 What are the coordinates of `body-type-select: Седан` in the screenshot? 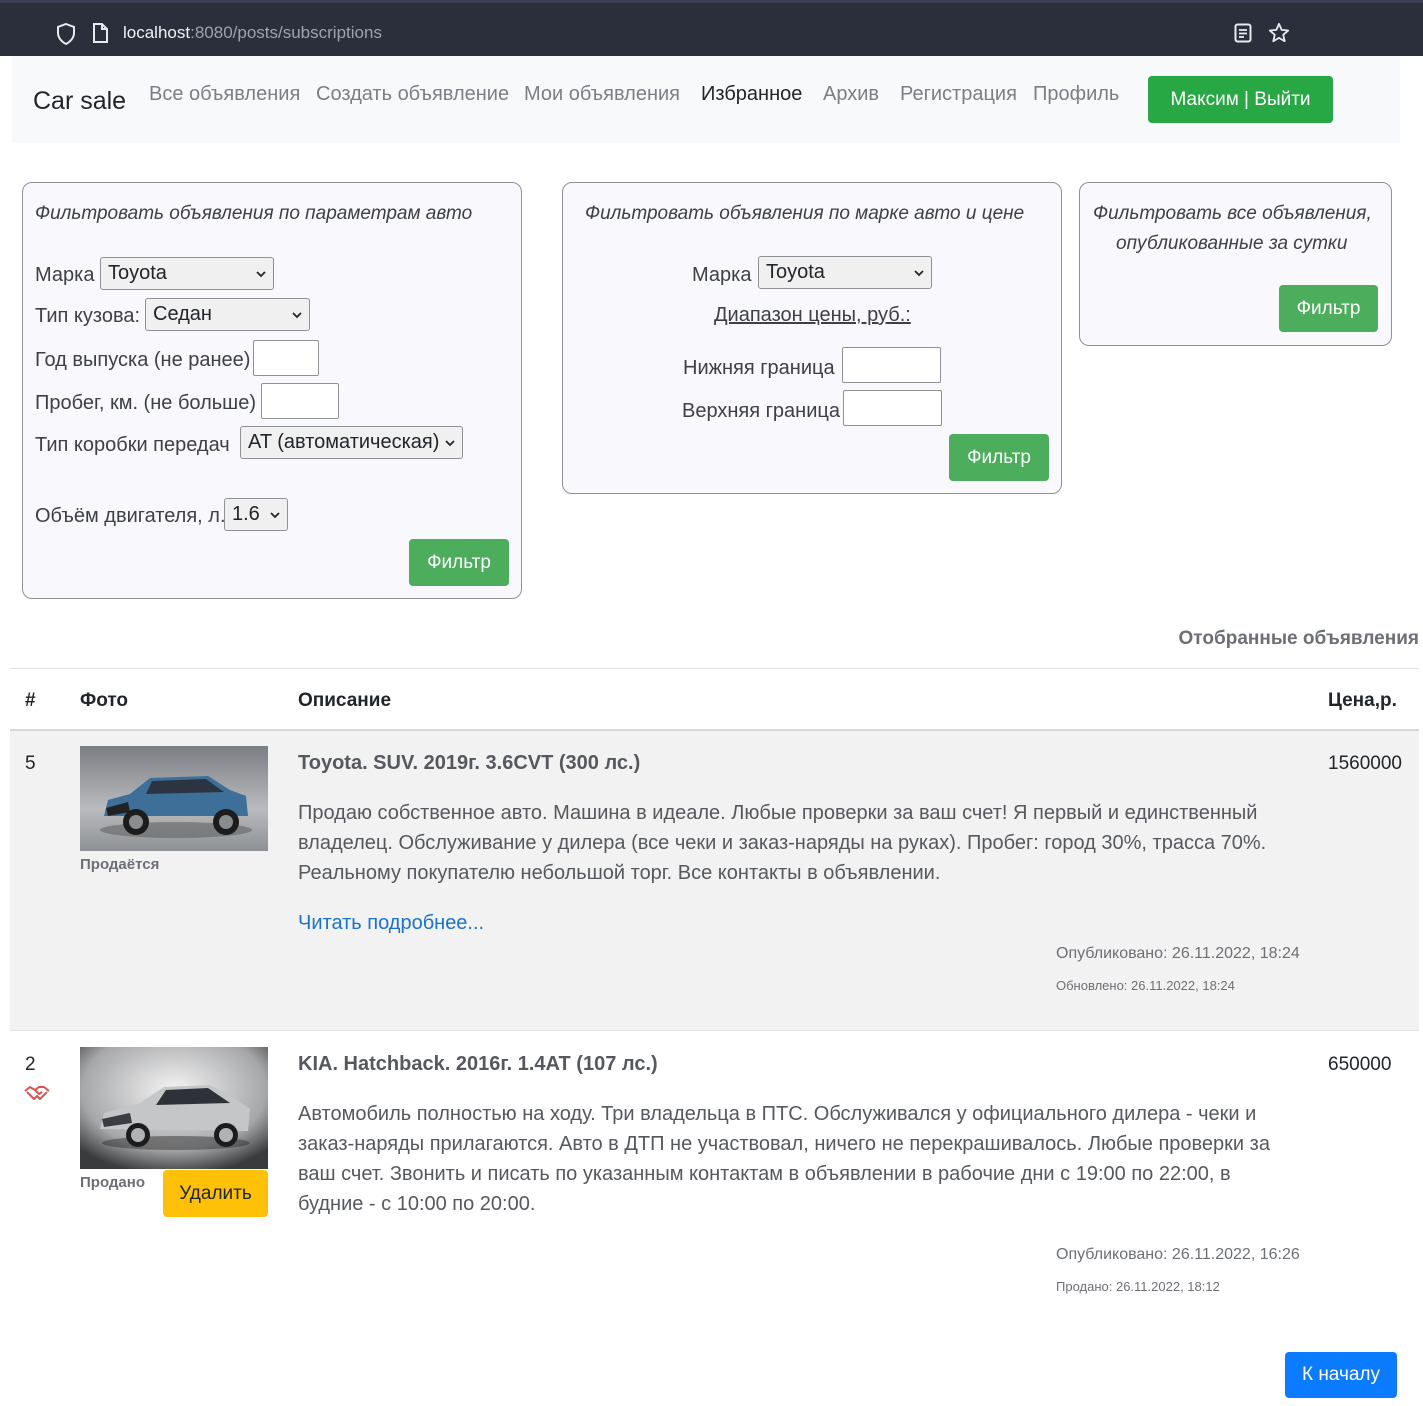 It's located at (227, 314).